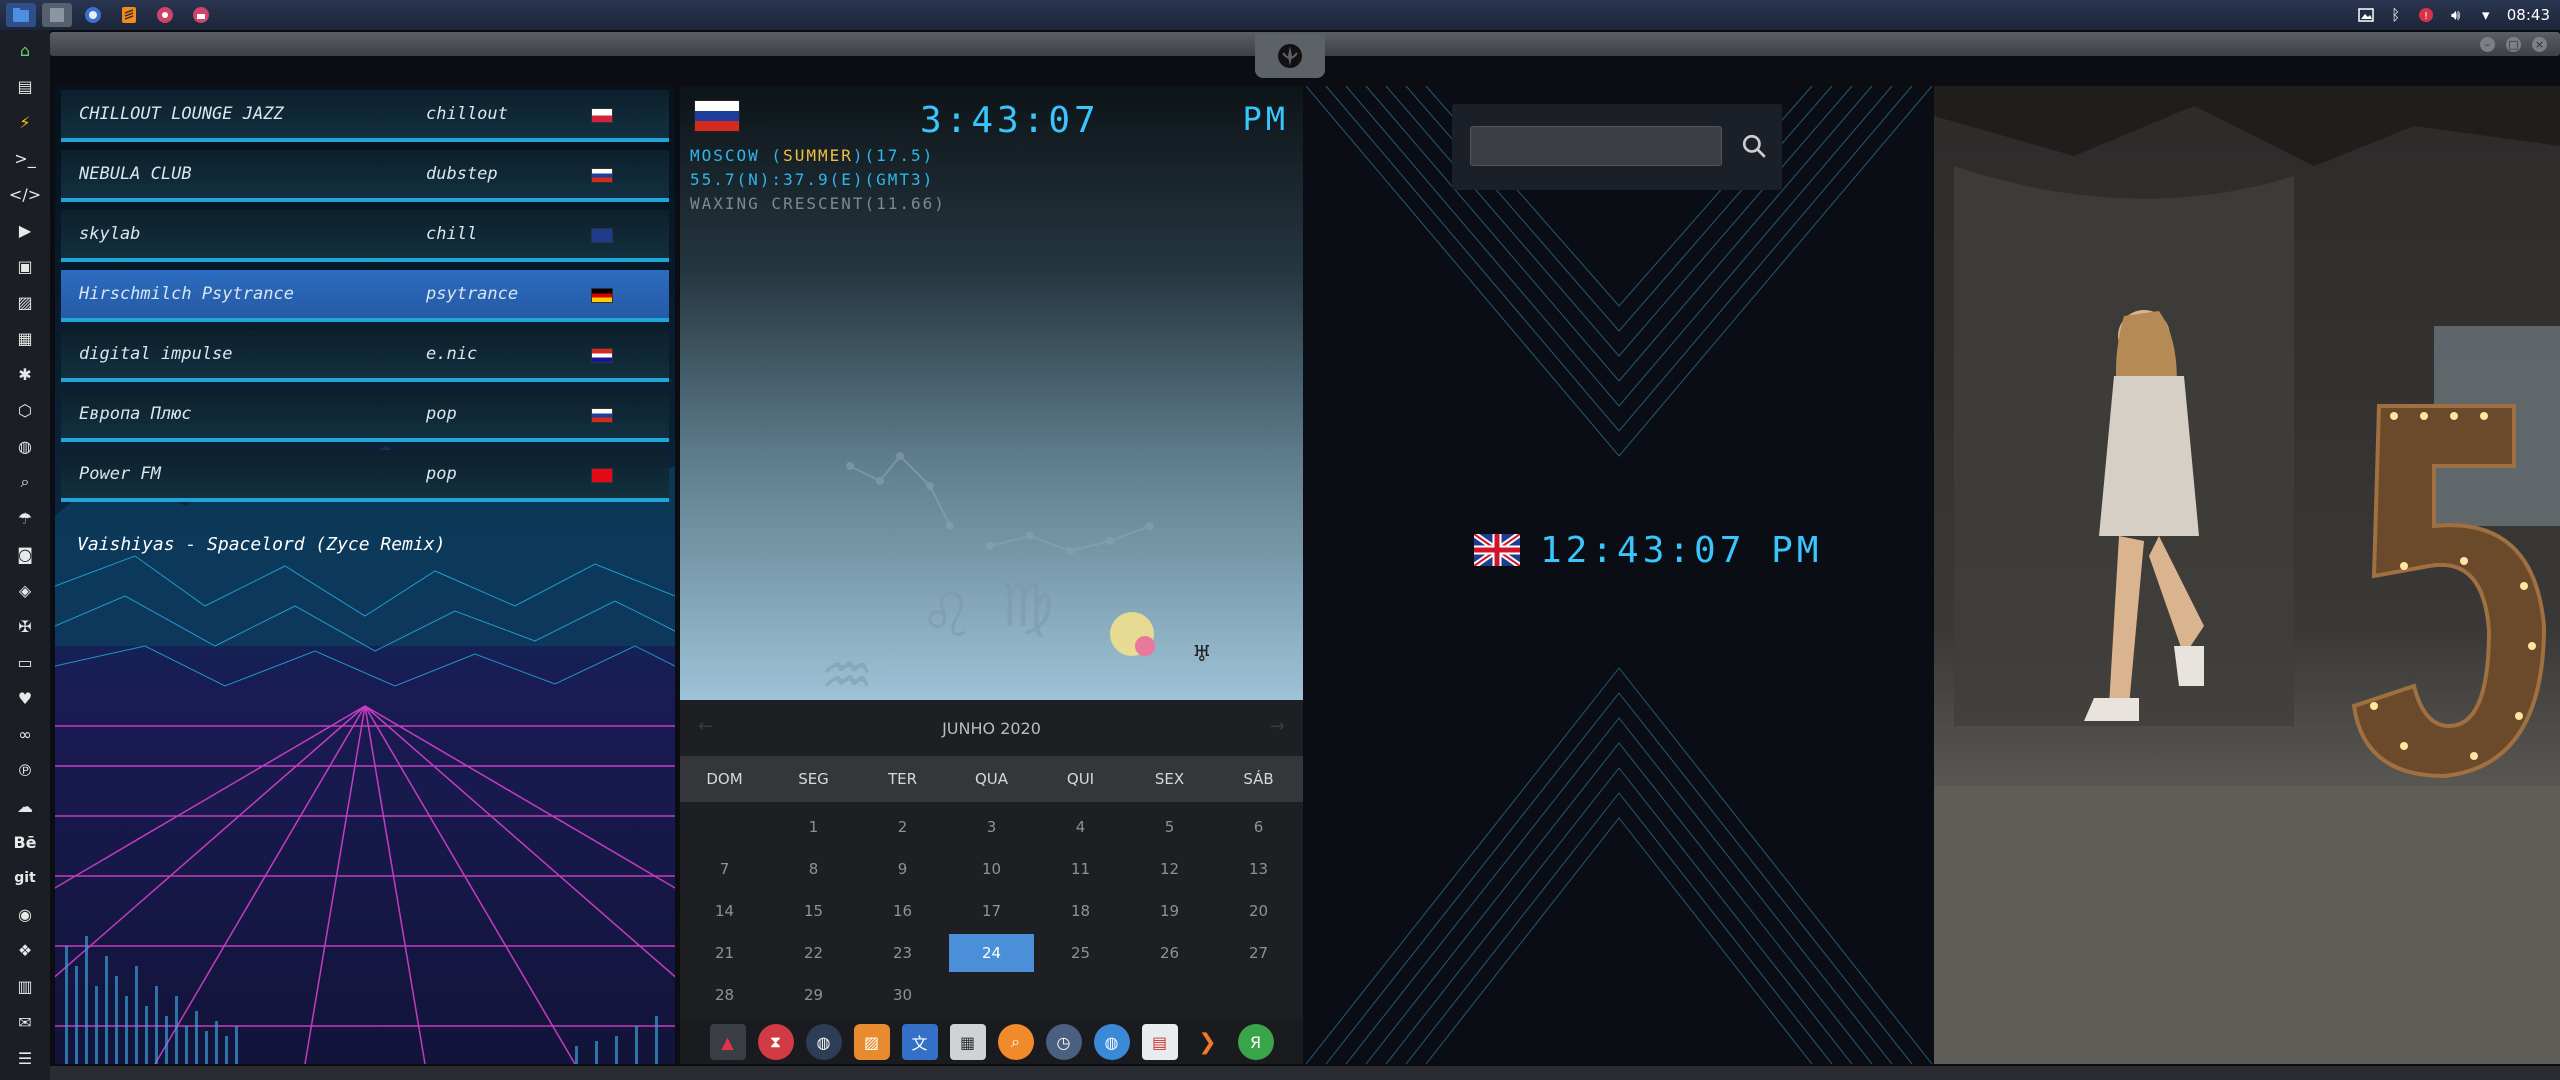  Describe the element at coordinates (25, 1022) in the screenshot. I see `mail-icon: ✉` at that location.